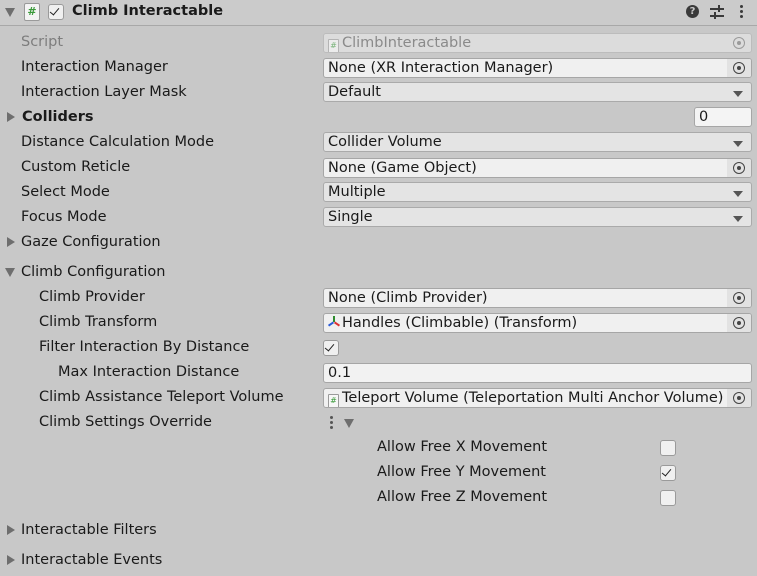 The width and height of the screenshot is (757, 576). What do you see at coordinates (161, 397) in the screenshot?
I see `teleport-volume-label: Climb Assistance Teleport Volume` at bounding box center [161, 397].